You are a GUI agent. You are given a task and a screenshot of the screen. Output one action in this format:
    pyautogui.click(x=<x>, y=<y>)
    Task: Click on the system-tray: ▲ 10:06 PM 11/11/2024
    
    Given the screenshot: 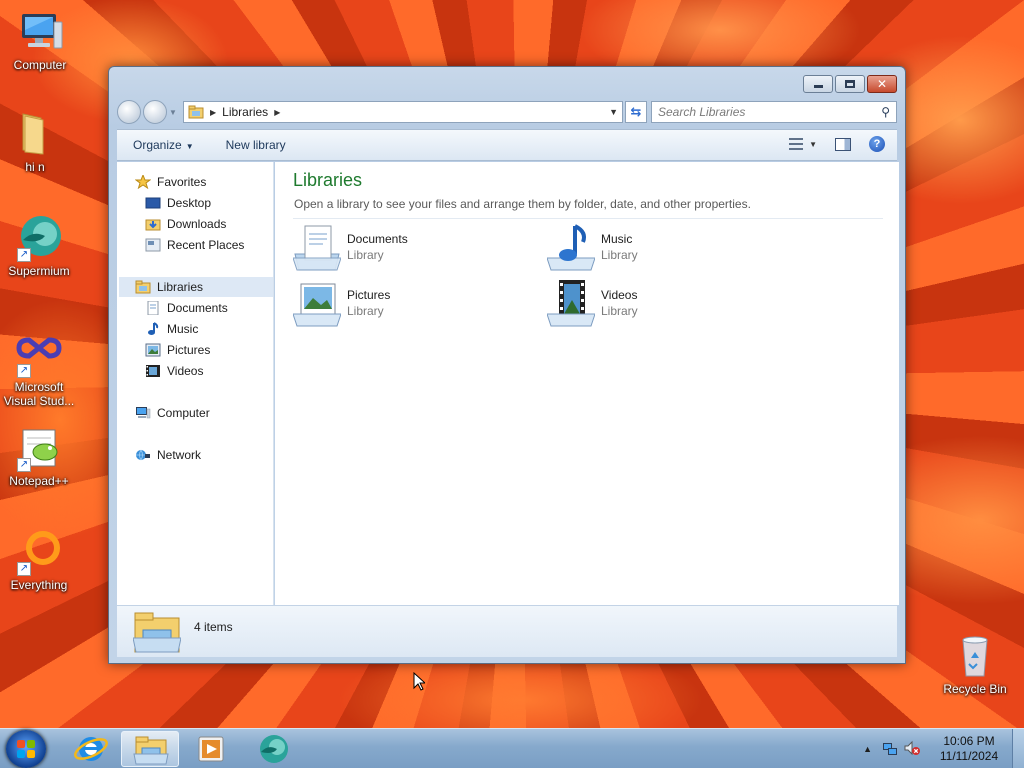 What is the action you would take?
    pyautogui.click(x=943, y=748)
    